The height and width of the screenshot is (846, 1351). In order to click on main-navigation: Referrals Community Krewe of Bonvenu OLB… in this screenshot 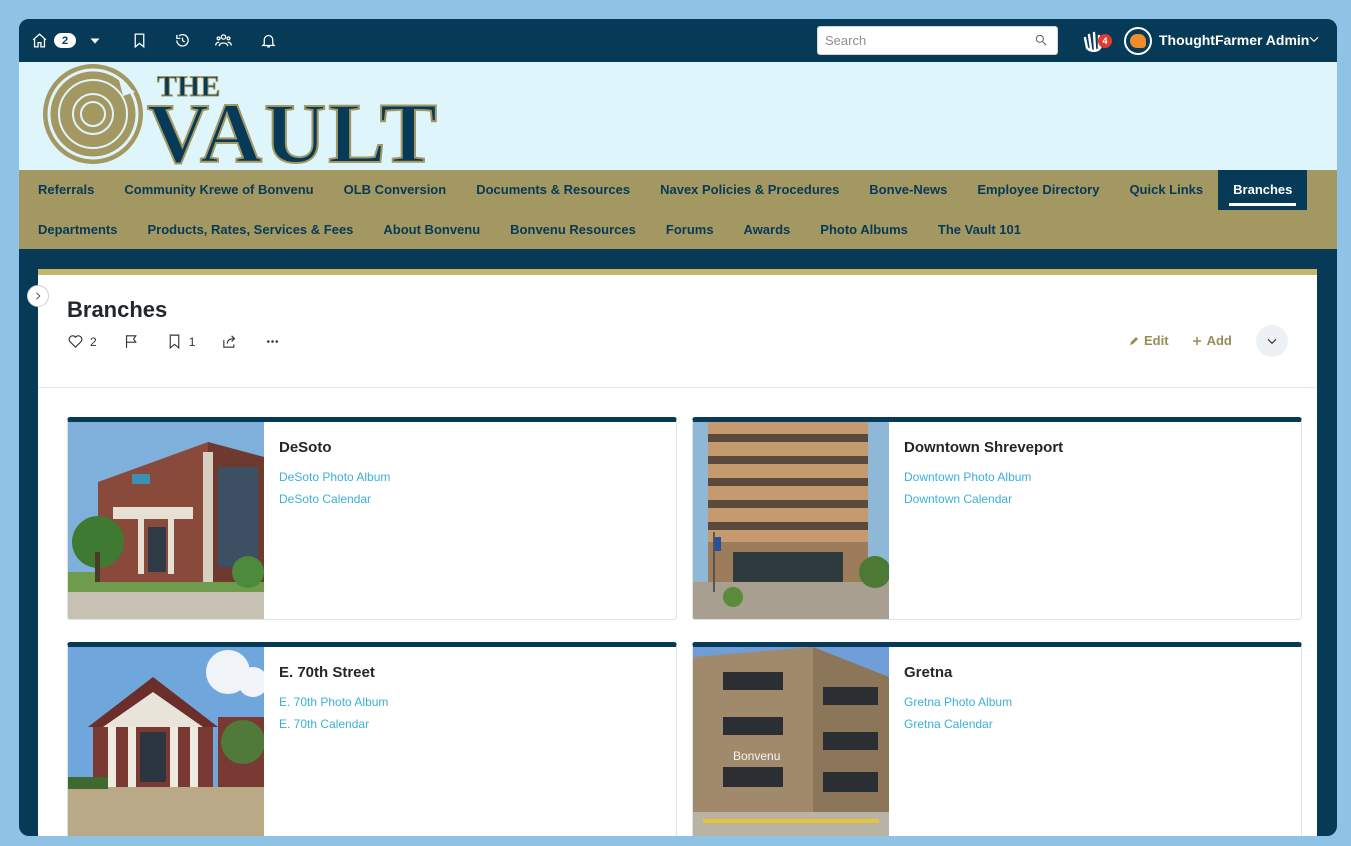, I will do `click(678, 209)`.